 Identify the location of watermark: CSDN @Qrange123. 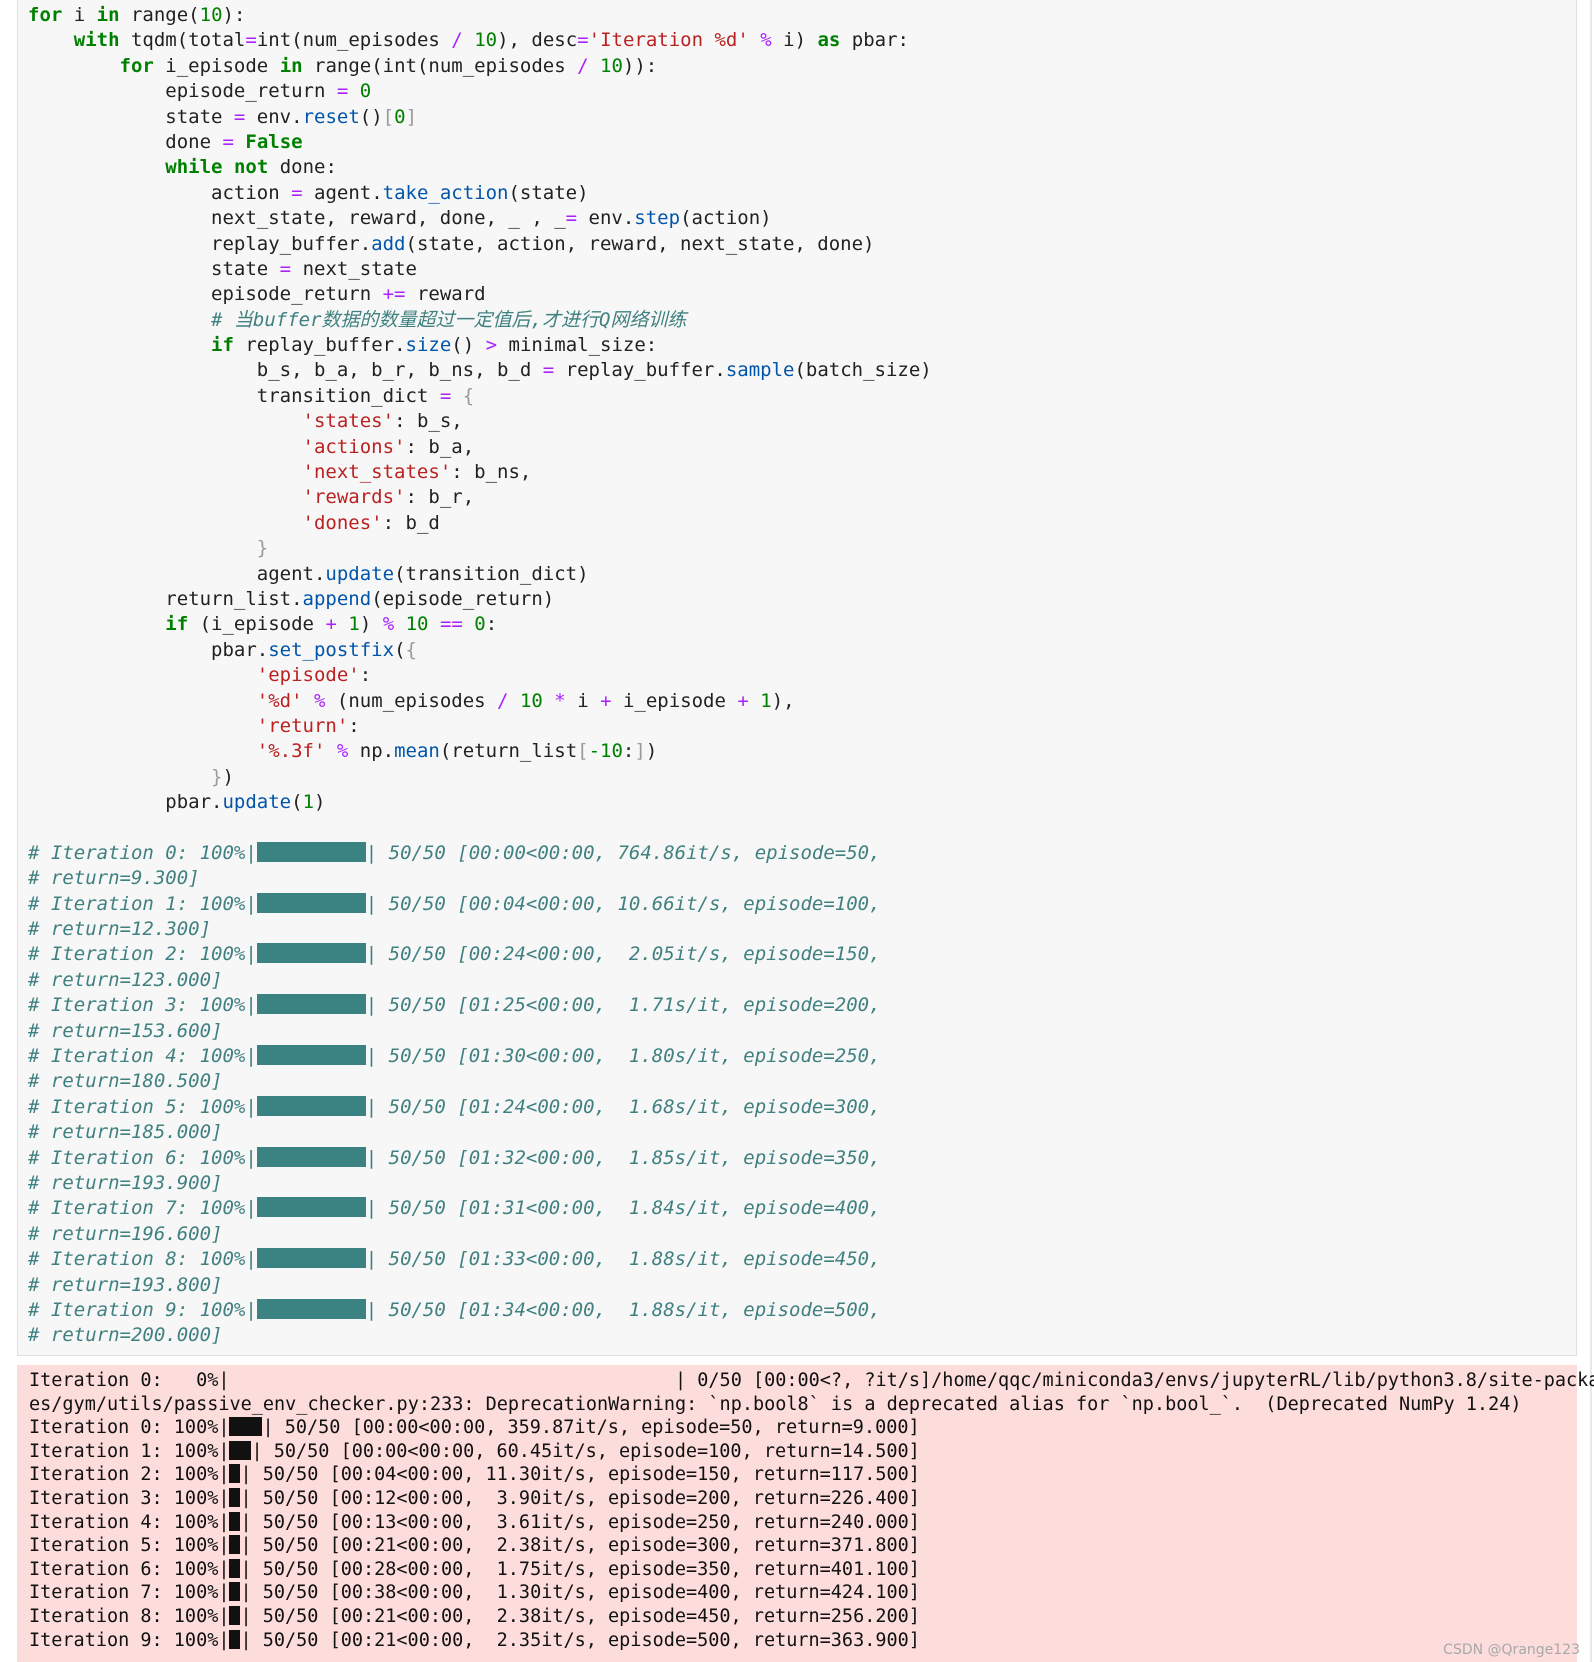
(1511, 1650).